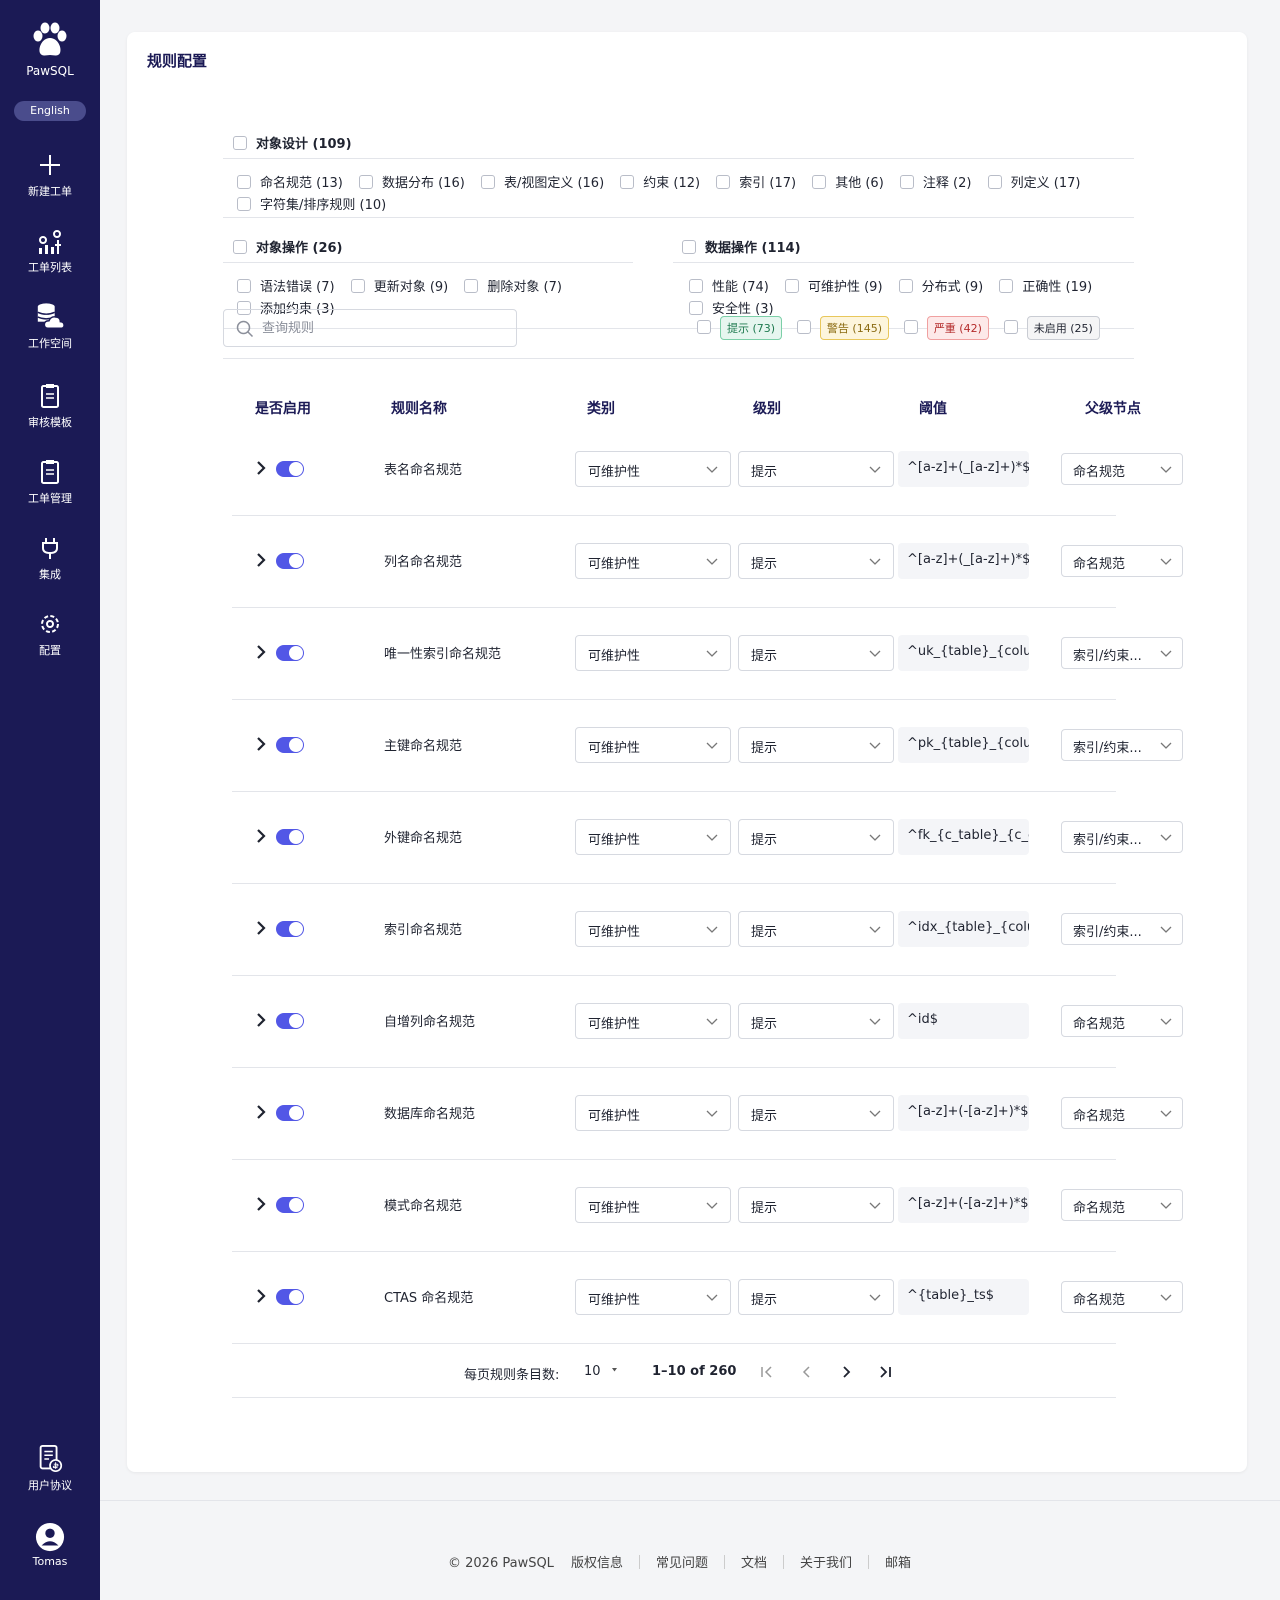  I want to click on filter-table-view: 表/视图定义 (16), so click(542, 181).